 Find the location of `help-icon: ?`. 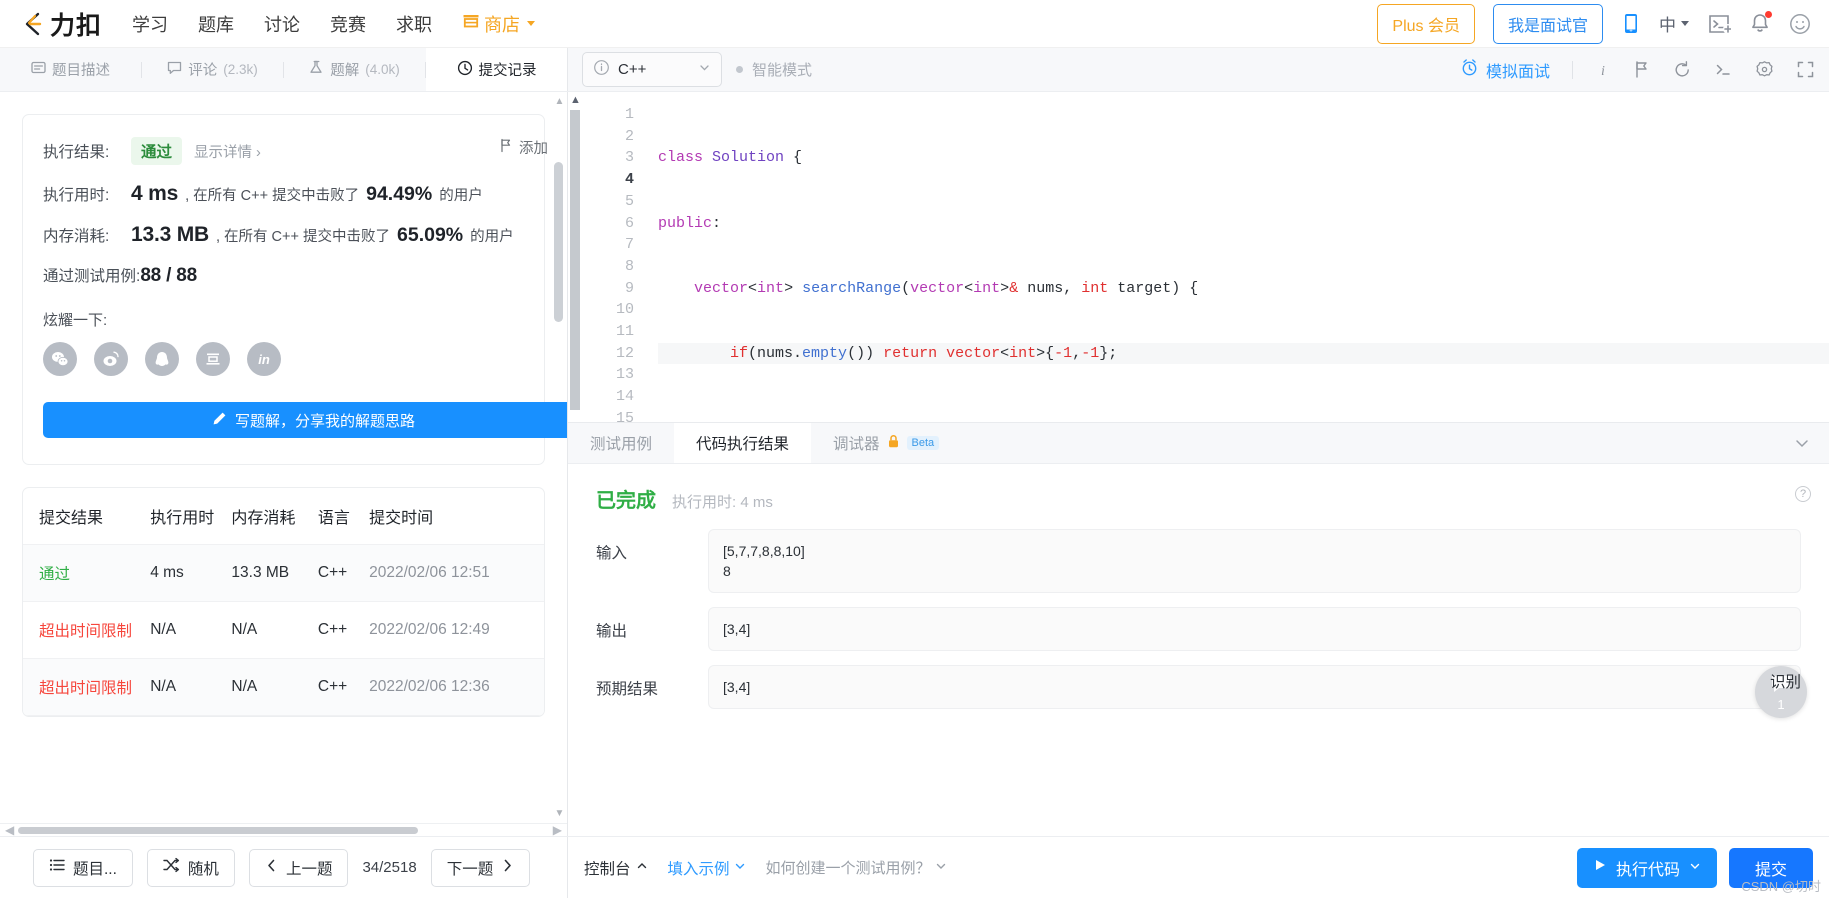

help-icon: ? is located at coordinates (1803, 494).